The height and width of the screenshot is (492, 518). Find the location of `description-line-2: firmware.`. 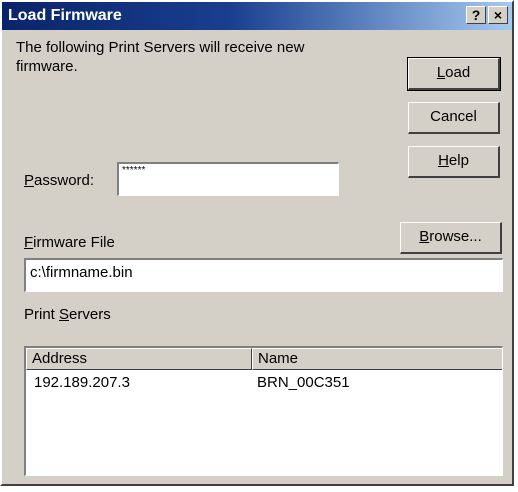

description-line-2: firmware. is located at coordinates (47, 66).